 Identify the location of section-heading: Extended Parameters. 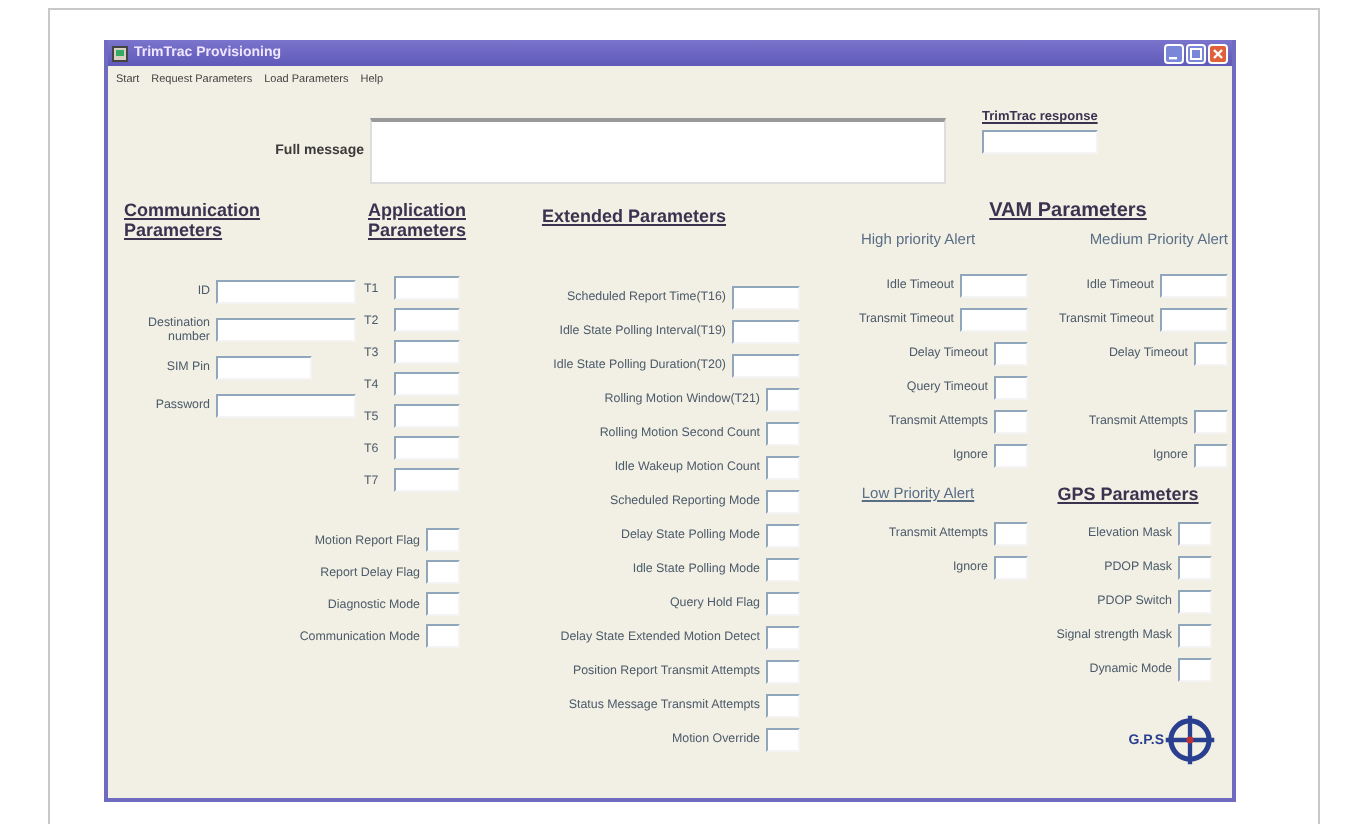
(634, 218).